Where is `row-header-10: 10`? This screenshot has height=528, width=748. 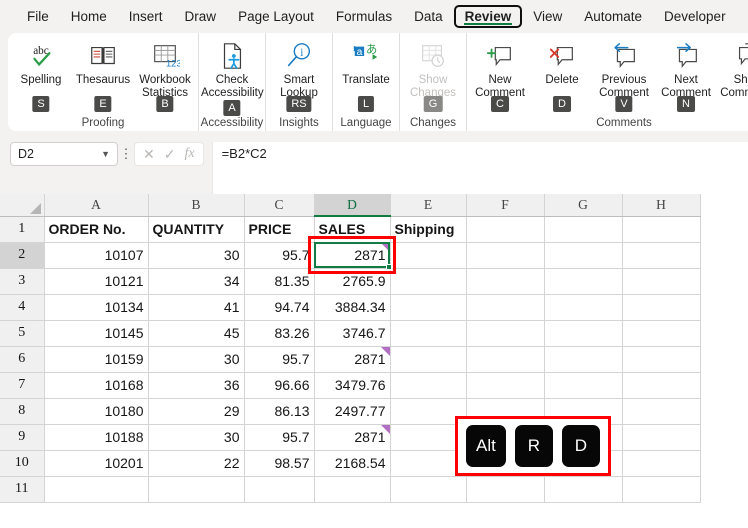 row-header-10: 10 is located at coordinates (22, 463).